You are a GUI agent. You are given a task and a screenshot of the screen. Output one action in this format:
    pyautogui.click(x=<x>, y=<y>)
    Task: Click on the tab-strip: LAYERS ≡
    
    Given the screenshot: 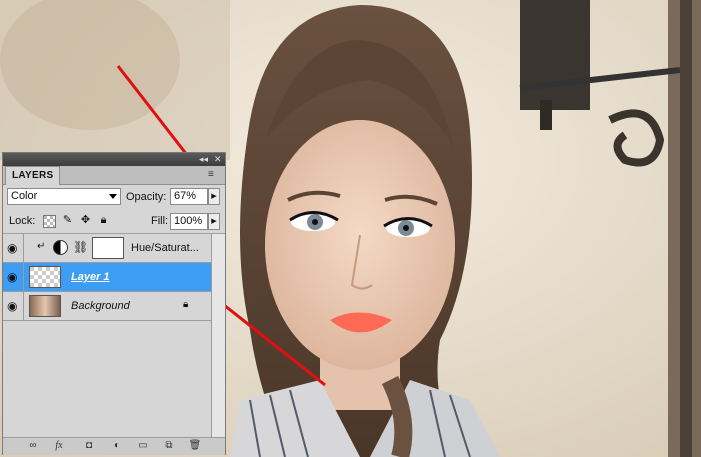 What is the action you would take?
    pyautogui.click(x=114, y=175)
    